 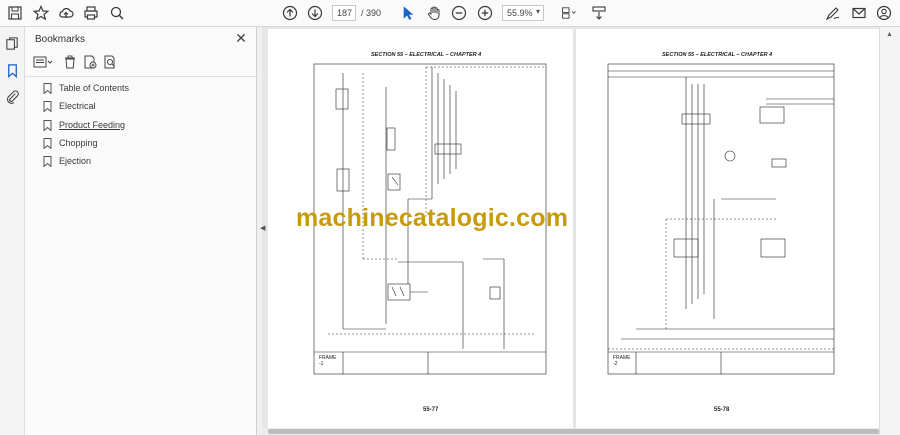 I want to click on frame-label: FRAME -1, so click(x=328, y=361).